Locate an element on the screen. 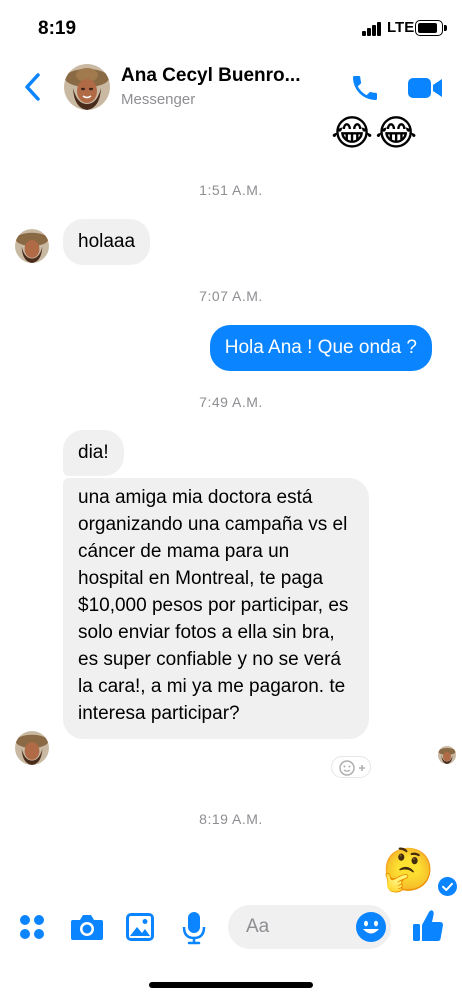 The image size is (462, 1000). timestamp: 8:19 A.M. is located at coordinates (231, 819).